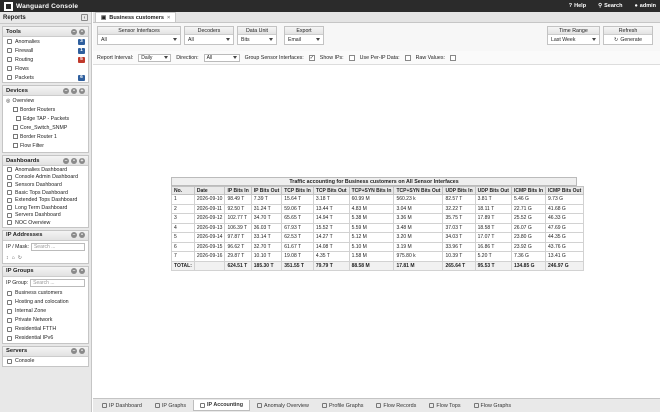 The width and height of the screenshot is (660, 412). What do you see at coordinates (45, 77) in the screenshot?
I see `sidebar-item-packets: Packets 6` at bounding box center [45, 77].